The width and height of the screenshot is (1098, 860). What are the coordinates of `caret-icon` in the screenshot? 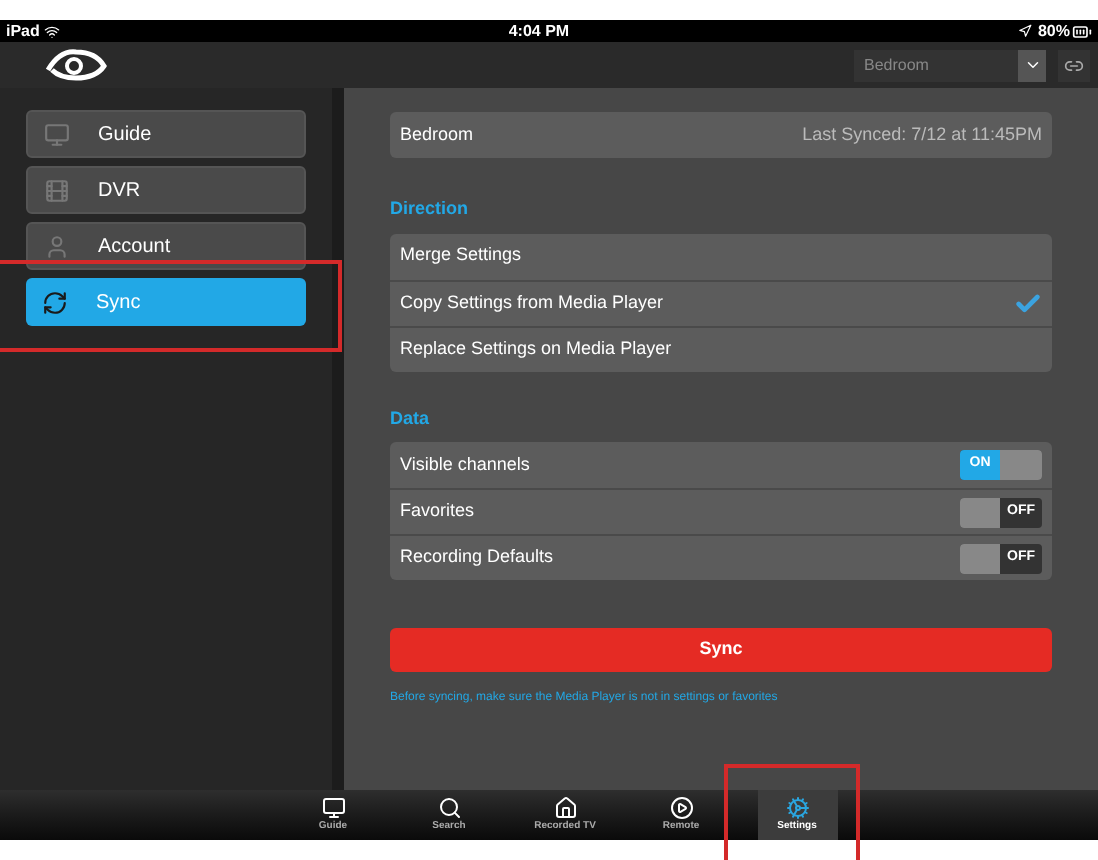 It's located at (1032, 65).